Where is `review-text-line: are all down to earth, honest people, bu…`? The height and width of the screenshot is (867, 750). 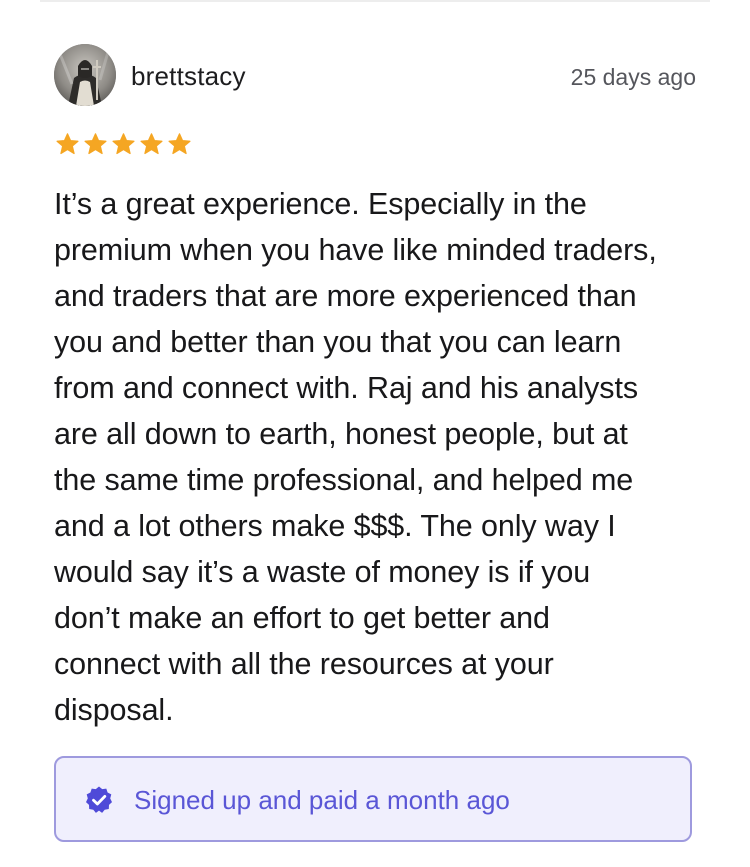 review-text-line: are all down to earth, honest people, bu… is located at coordinates (341, 434).